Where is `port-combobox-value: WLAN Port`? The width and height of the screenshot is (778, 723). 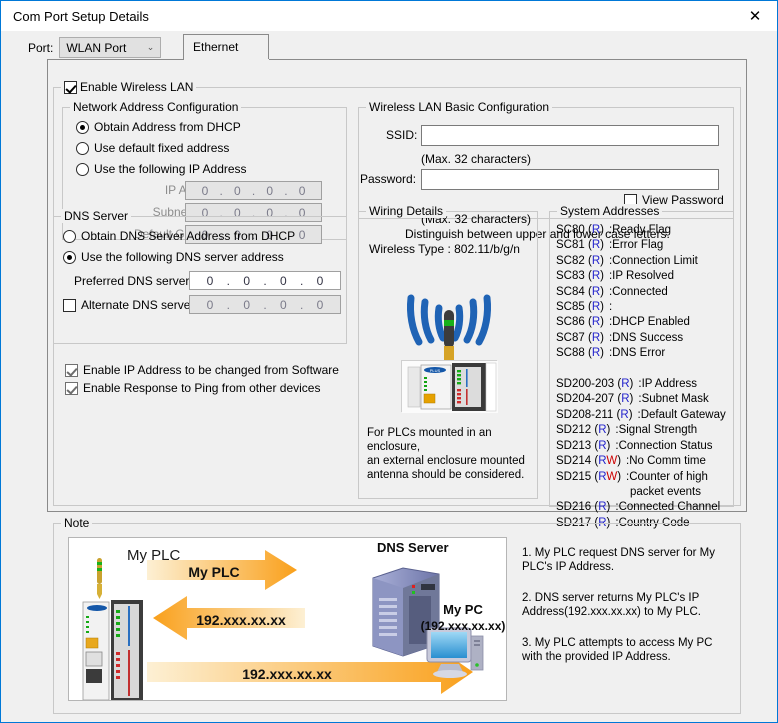
port-combobox-value: WLAN Port is located at coordinates (96, 47).